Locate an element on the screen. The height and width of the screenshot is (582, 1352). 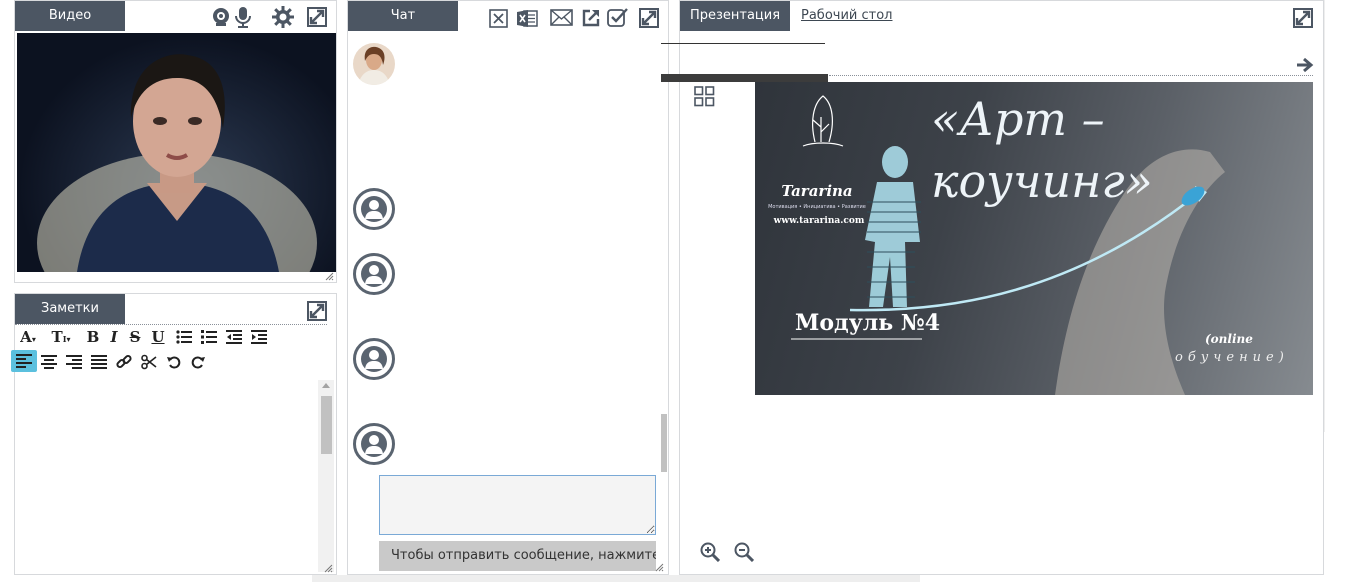
clear-chat-icon is located at coordinates (498, 18).